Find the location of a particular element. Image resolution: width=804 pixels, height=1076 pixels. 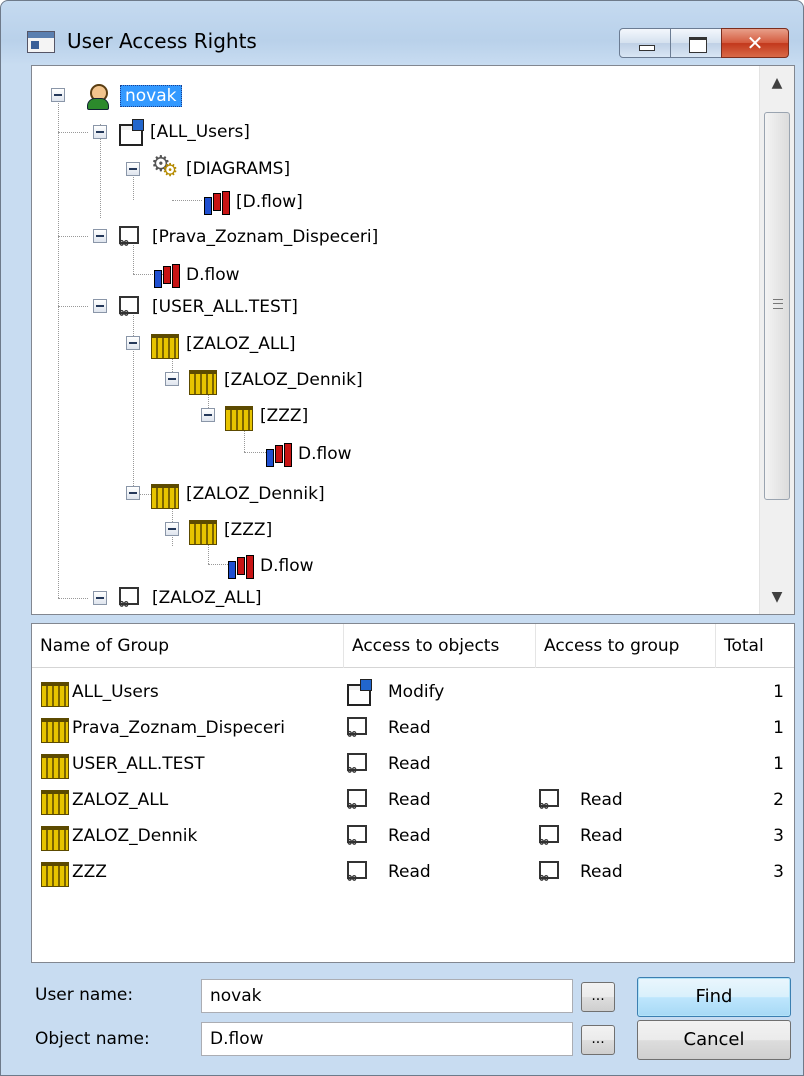

scroll-down-arrow-icon: ▼ is located at coordinates (777, 597).